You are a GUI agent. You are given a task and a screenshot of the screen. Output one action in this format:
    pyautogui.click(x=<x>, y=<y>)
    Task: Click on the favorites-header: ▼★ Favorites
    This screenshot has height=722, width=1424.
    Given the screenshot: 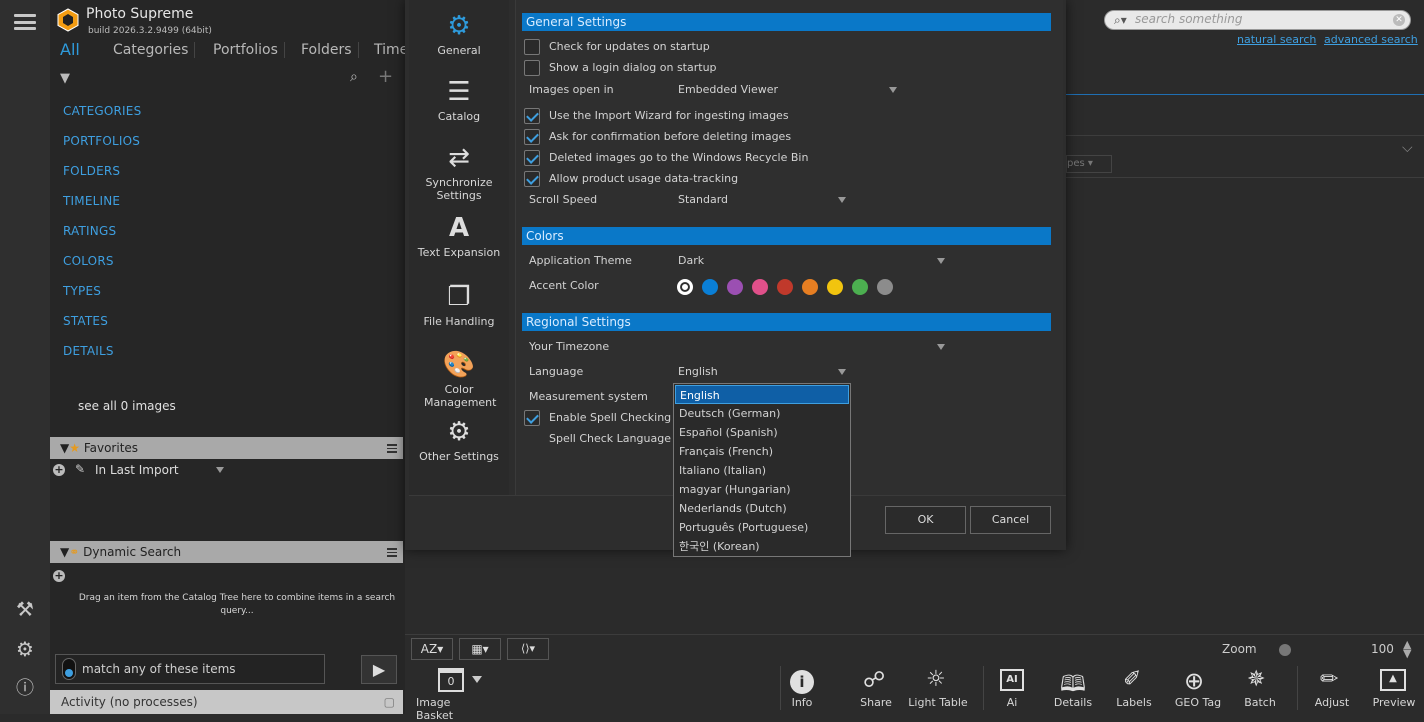 What is the action you would take?
    pyautogui.click(x=226, y=448)
    